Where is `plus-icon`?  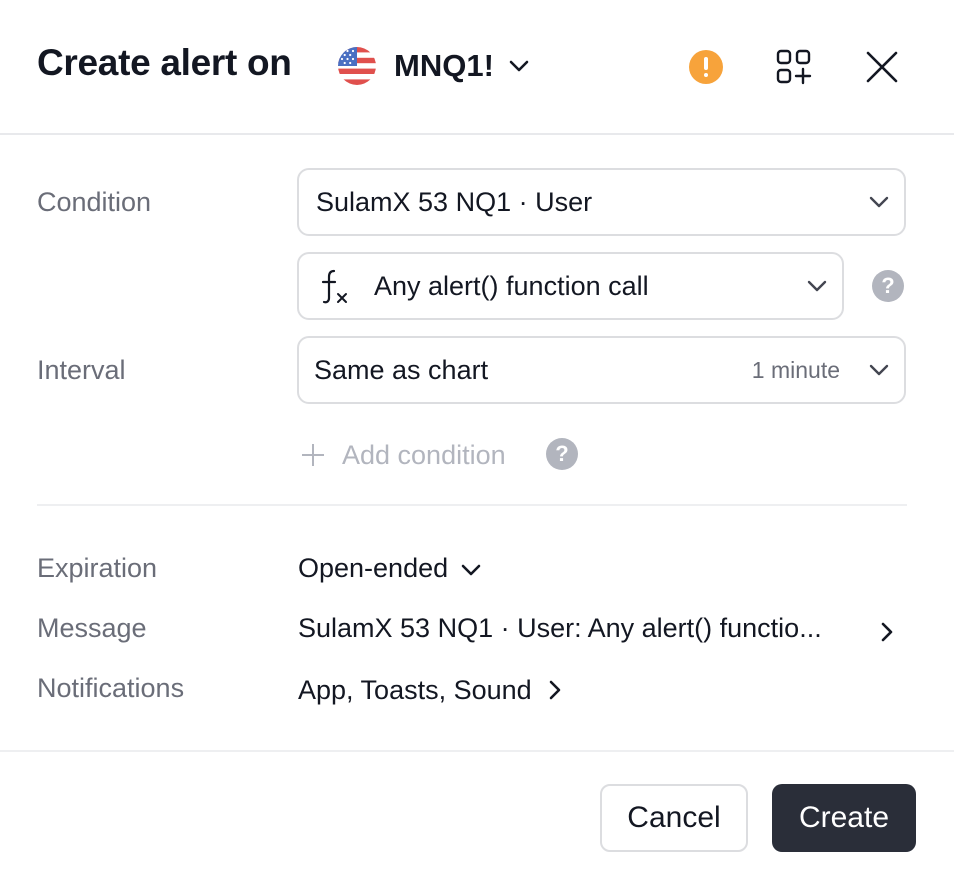 plus-icon is located at coordinates (313, 455).